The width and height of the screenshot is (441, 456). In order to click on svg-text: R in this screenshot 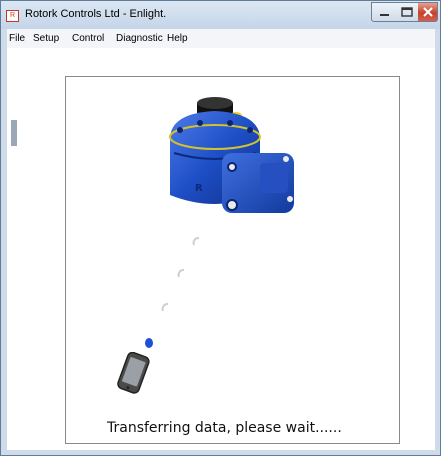, I will do `click(199, 188)`.